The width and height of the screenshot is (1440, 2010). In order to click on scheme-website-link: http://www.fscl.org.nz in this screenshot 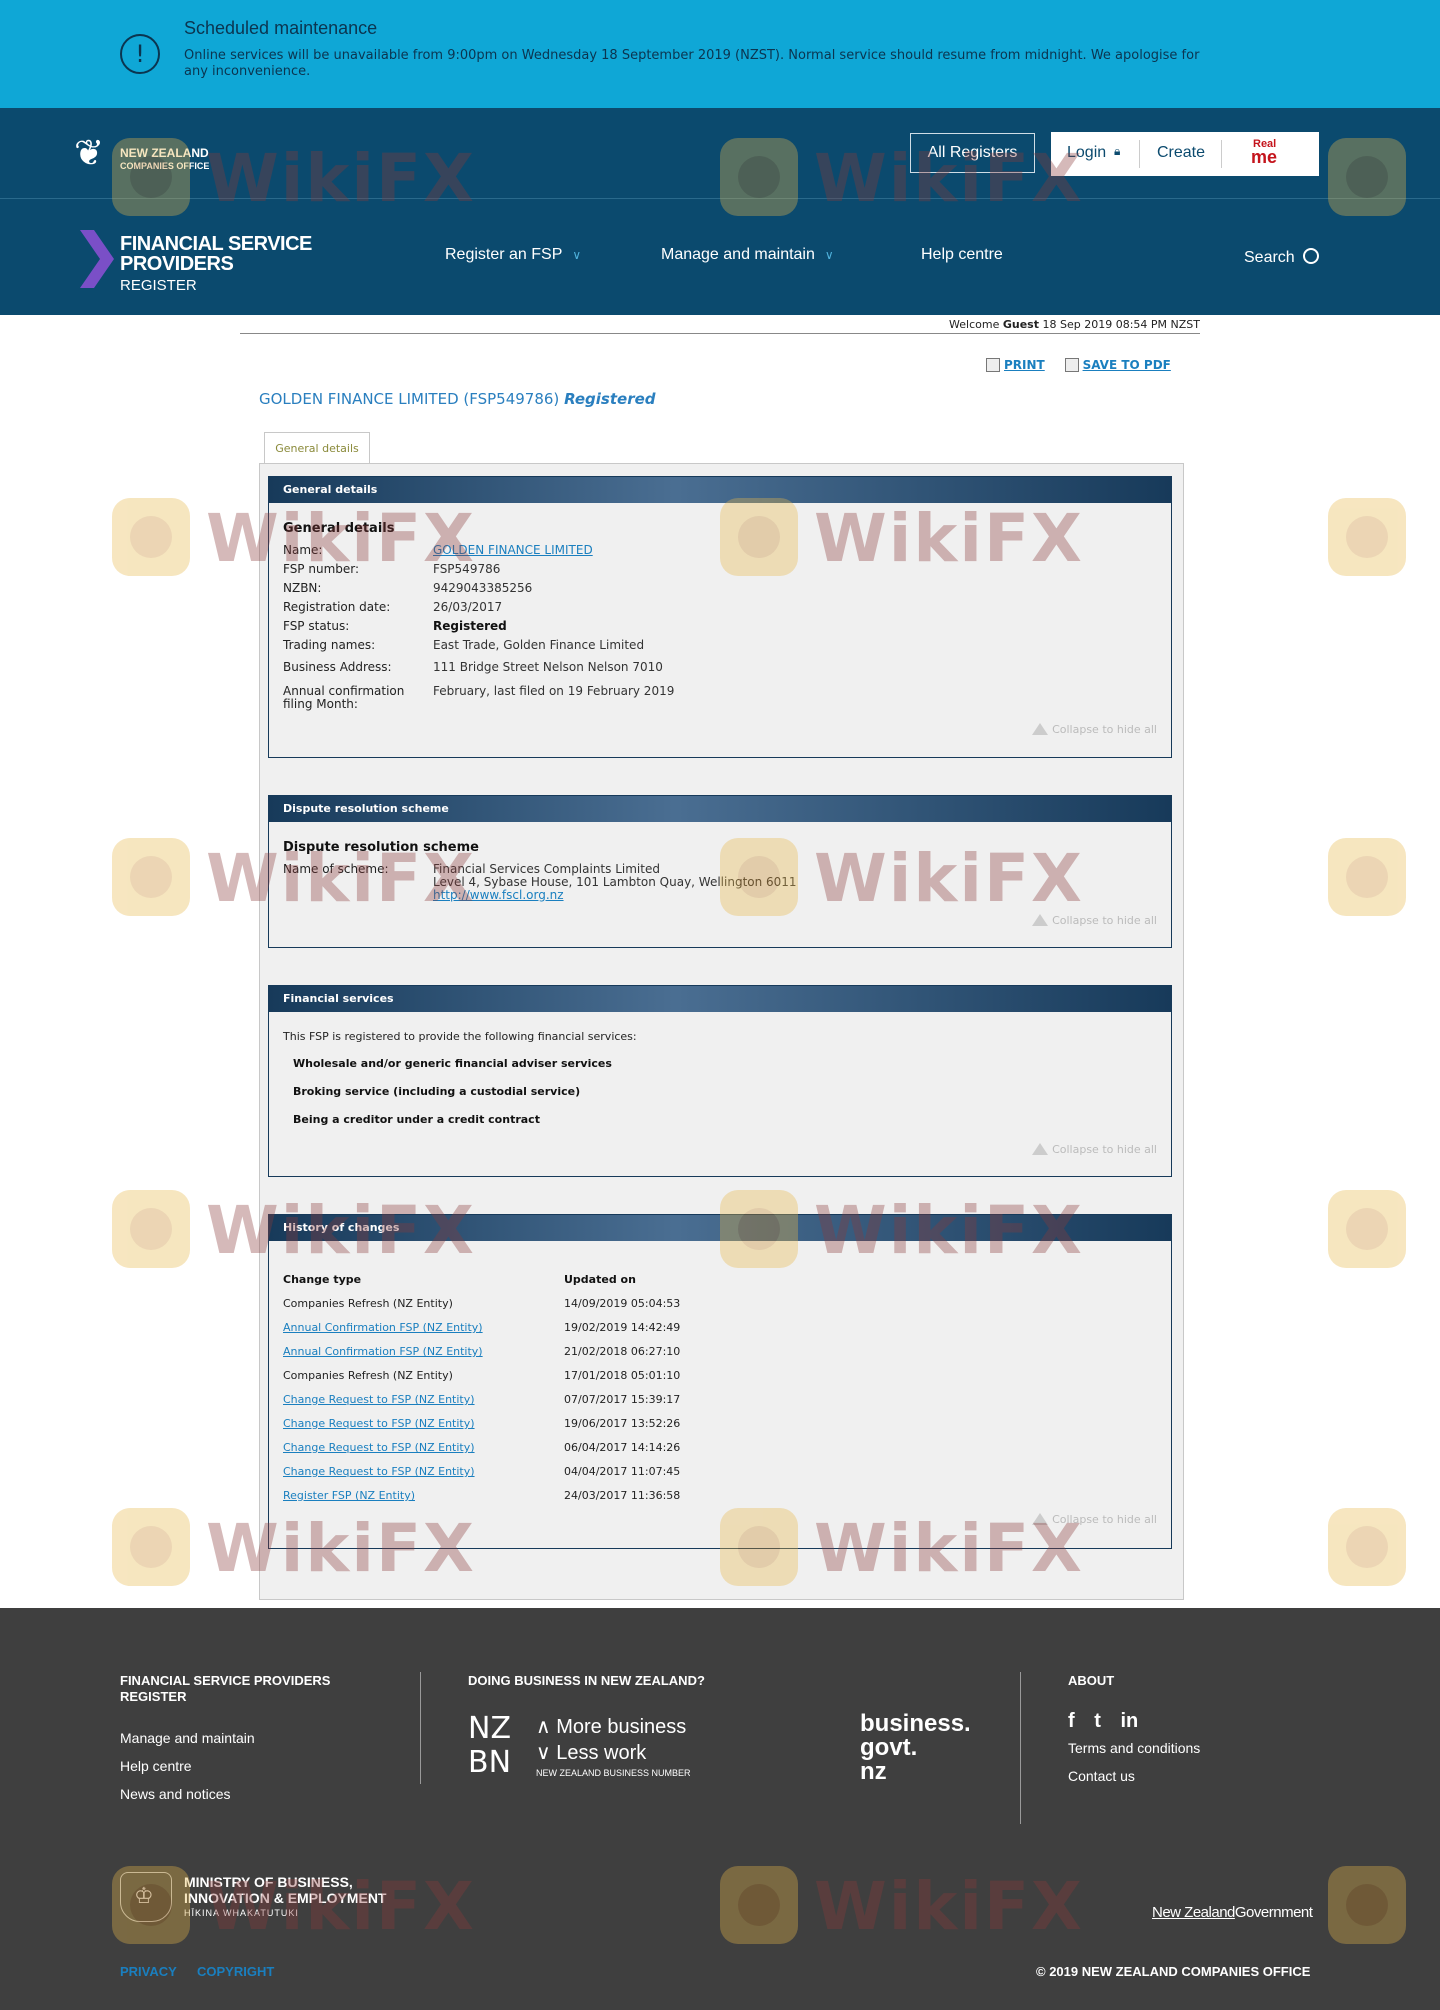, I will do `click(498, 895)`.